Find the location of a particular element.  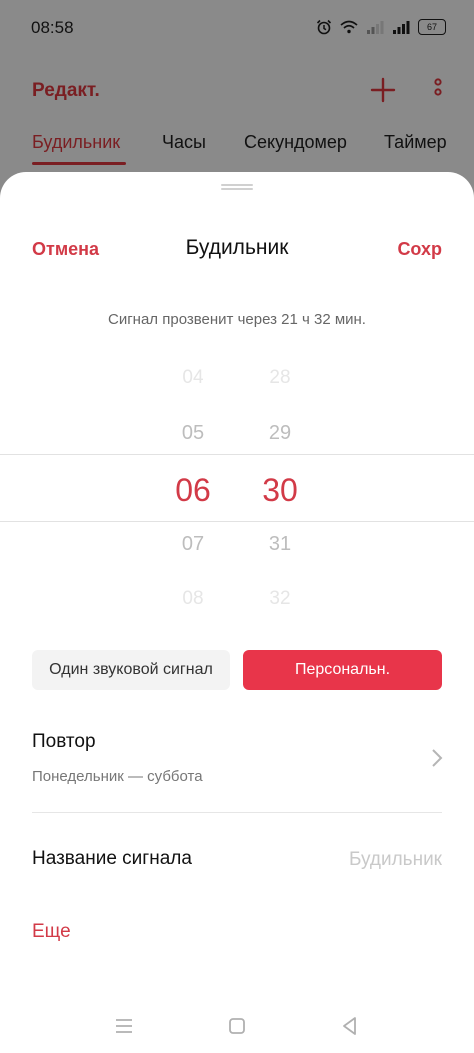

repeat-title: Повтор is located at coordinates (64, 741).